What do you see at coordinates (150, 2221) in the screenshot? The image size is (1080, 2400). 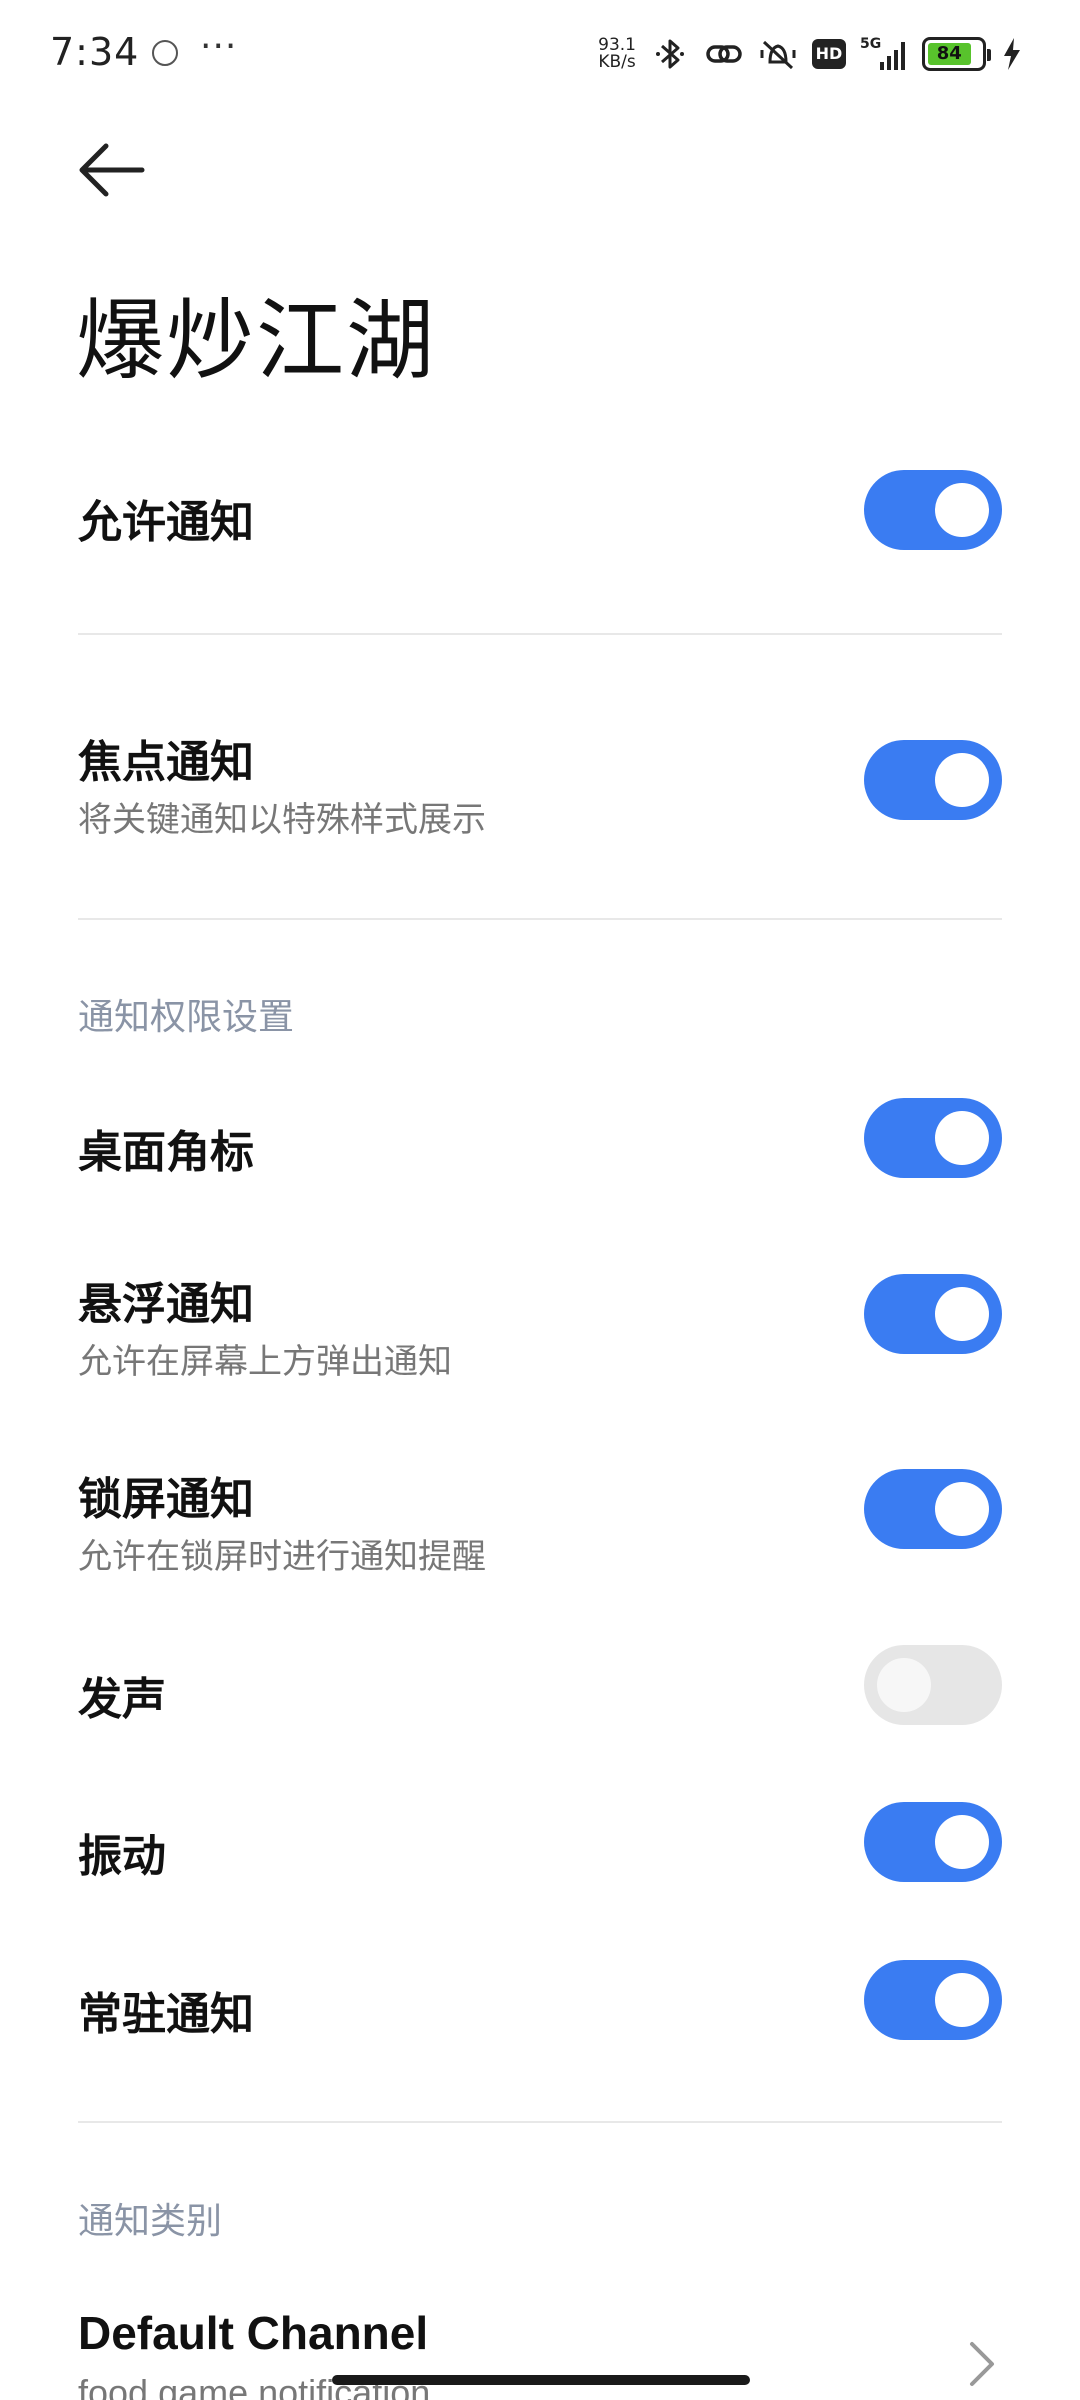 I see `section-header-categories: 通知类别` at bounding box center [150, 2221].